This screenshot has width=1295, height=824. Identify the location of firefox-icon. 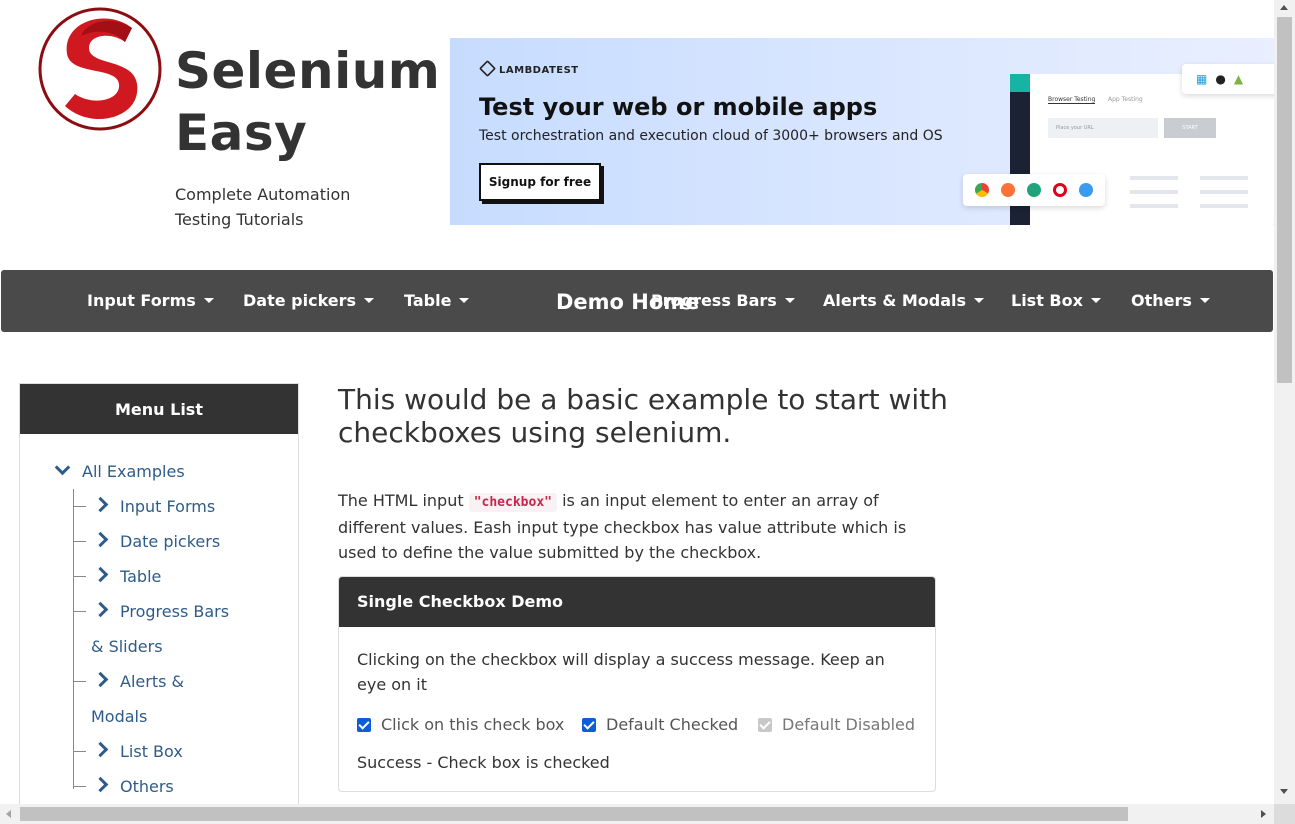
(1008, 190).